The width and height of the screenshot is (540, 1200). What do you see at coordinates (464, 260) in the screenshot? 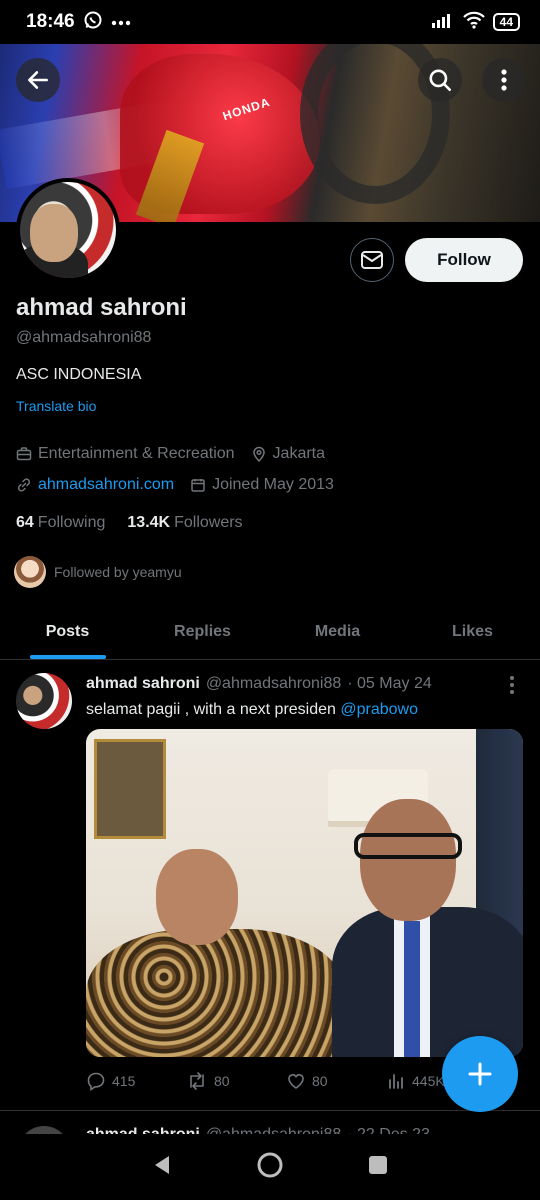
I see `follow-button: Follow` at bounding box center [464, 260].